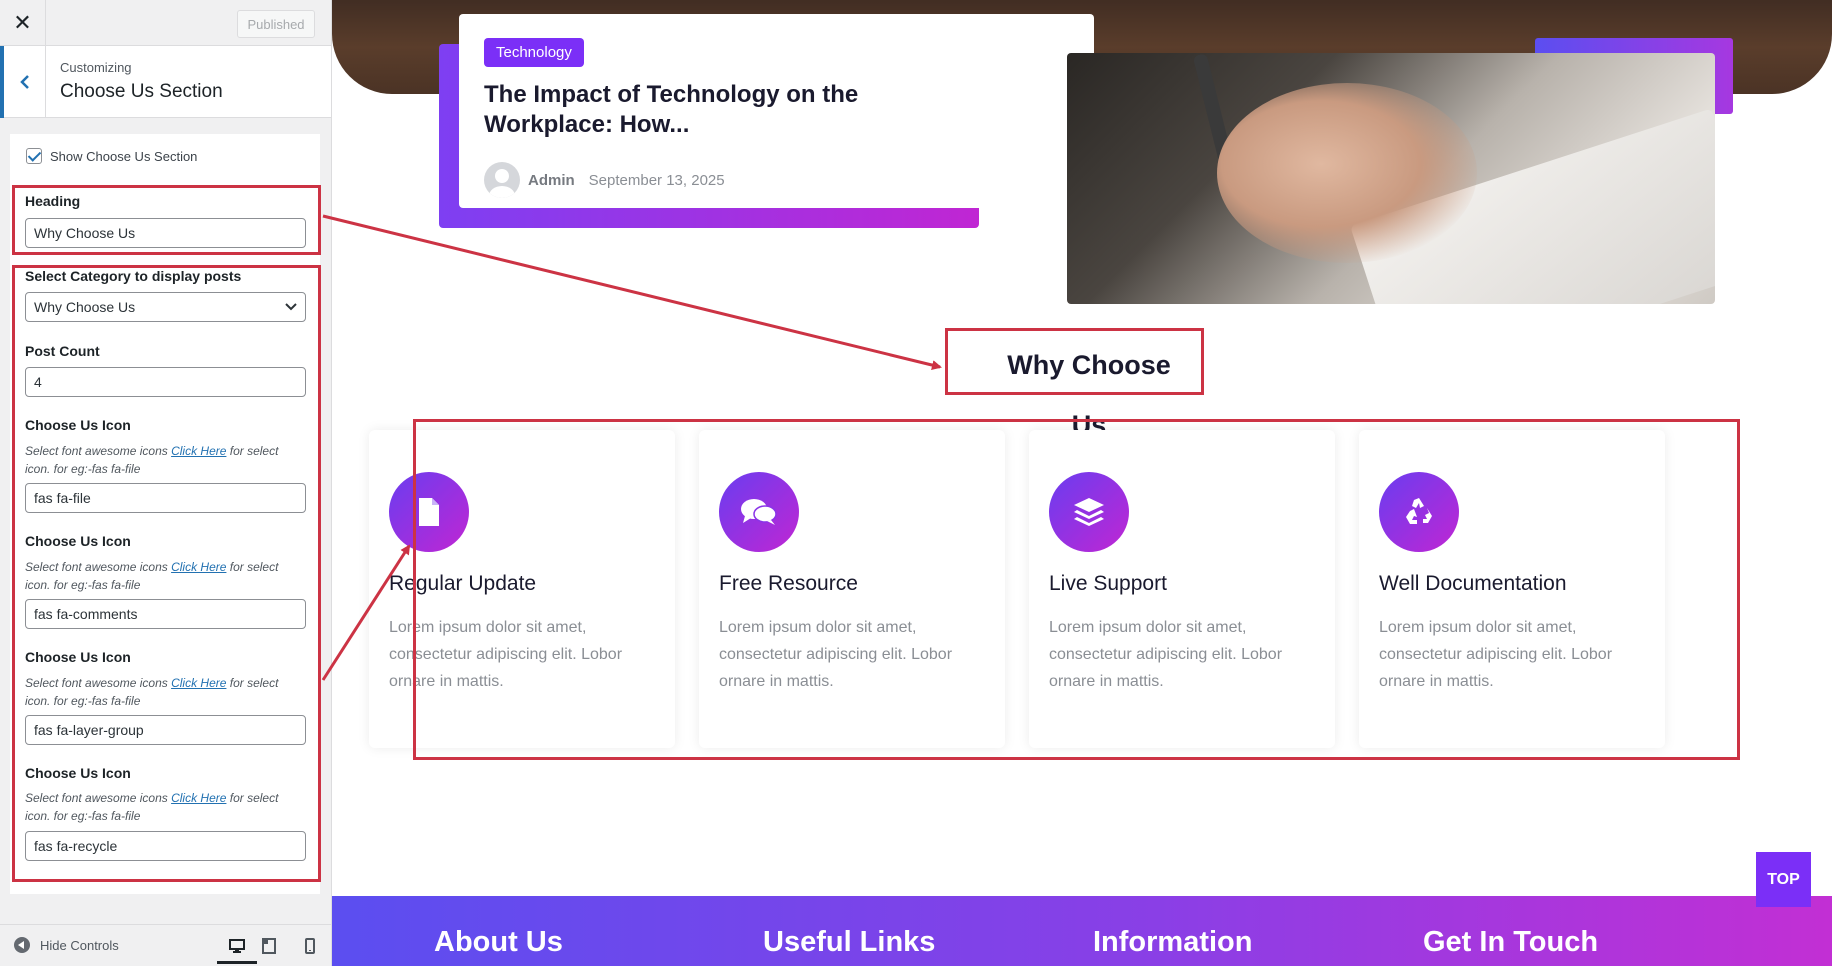 The image size is (1846, 966). I want to click on post-meta: Admin September 13, 2025, so click(604, 180).